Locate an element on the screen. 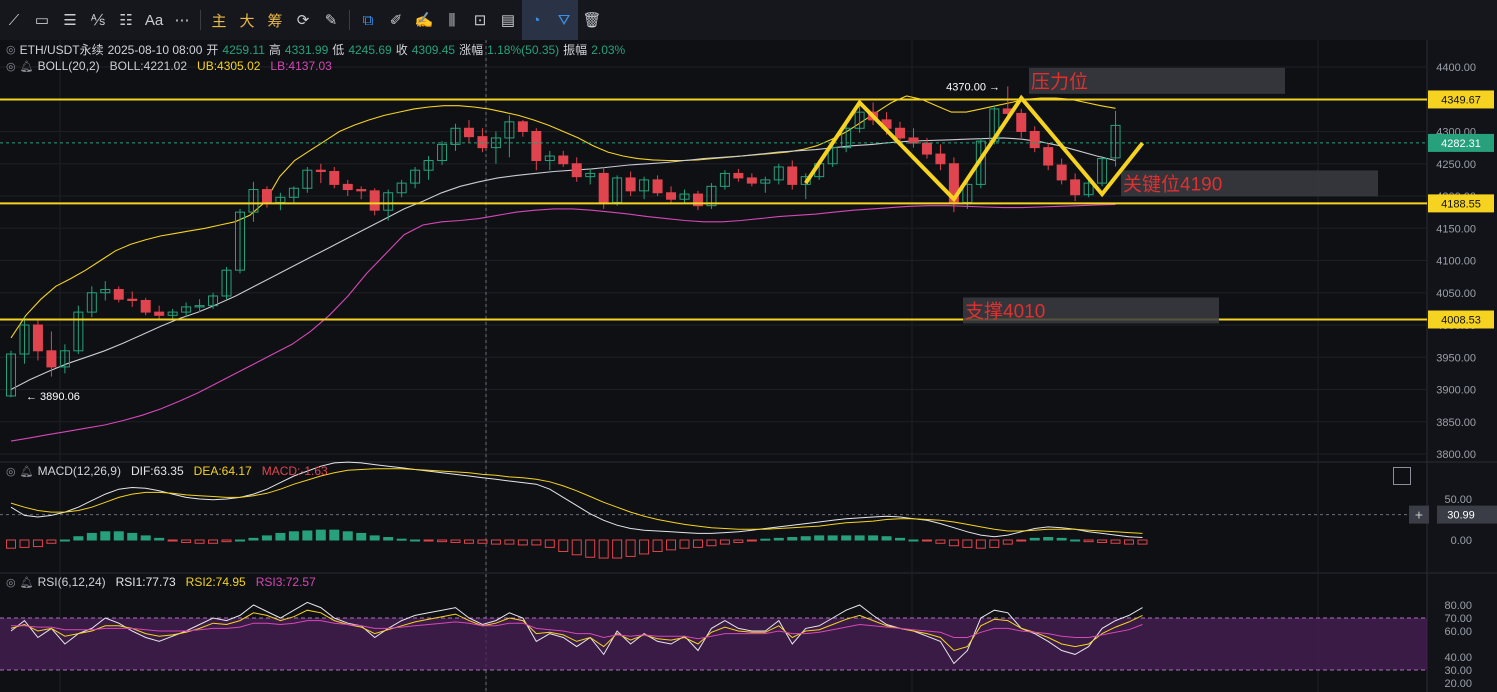 The height and width of the screenshot is (692, 1497). parallel-lines-icon: ☰ is located at coordinates (70, 20).